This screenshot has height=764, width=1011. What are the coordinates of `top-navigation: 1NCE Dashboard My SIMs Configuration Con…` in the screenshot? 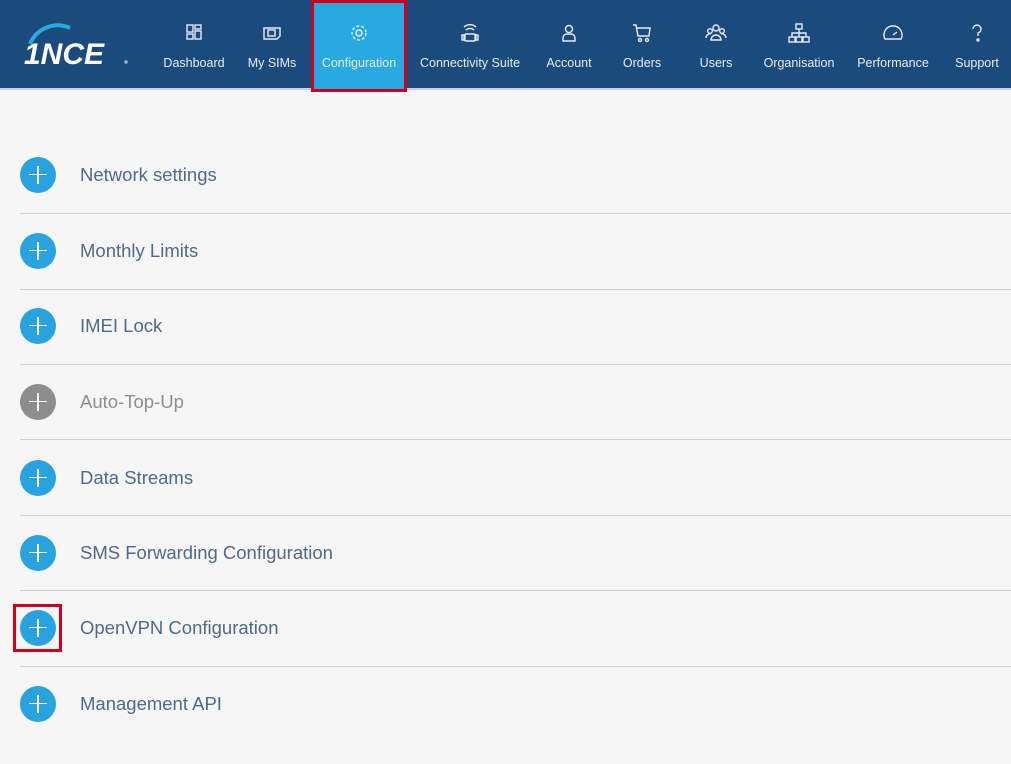 It's located at (505, 46).